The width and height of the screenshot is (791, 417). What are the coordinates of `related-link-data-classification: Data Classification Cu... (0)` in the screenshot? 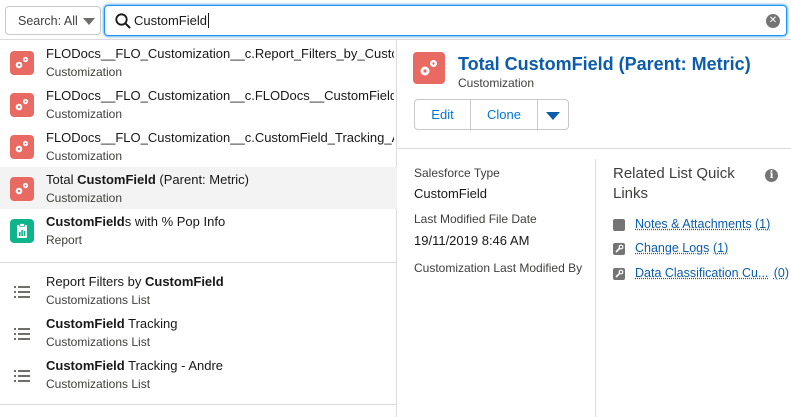 It's located at (701, 275).